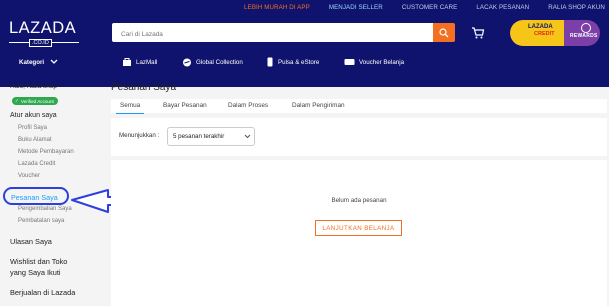  I want to click on promo-line2: CREDIT, so click(544, 34).